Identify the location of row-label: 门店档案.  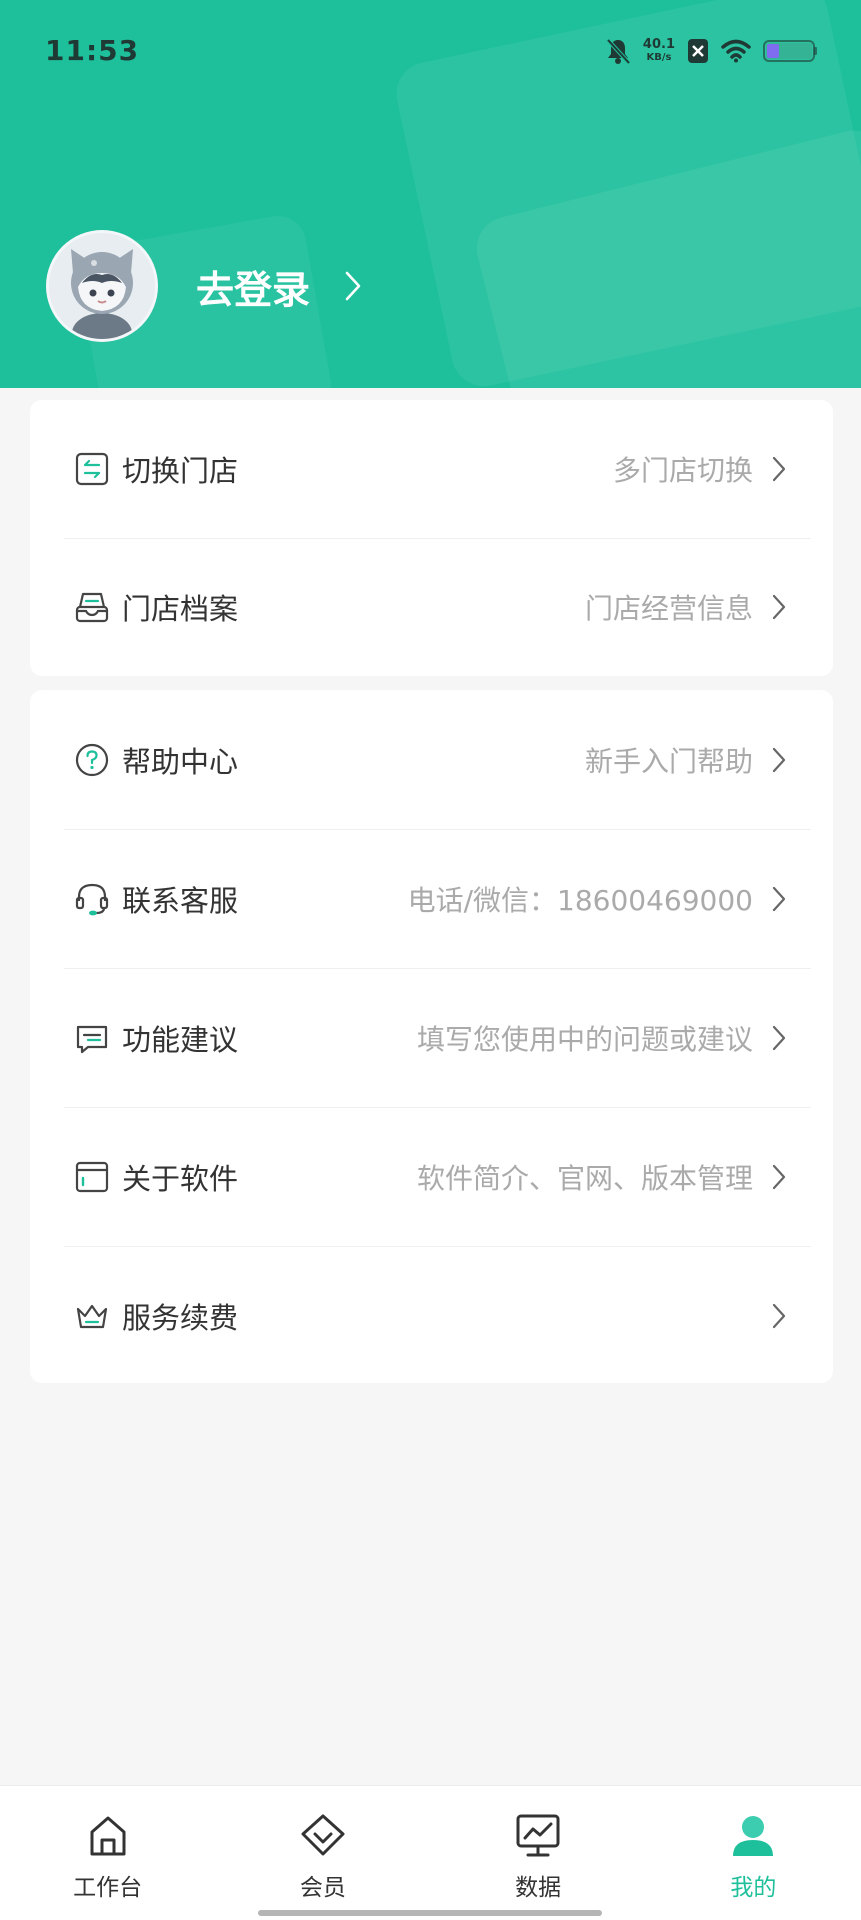
(180, 609).